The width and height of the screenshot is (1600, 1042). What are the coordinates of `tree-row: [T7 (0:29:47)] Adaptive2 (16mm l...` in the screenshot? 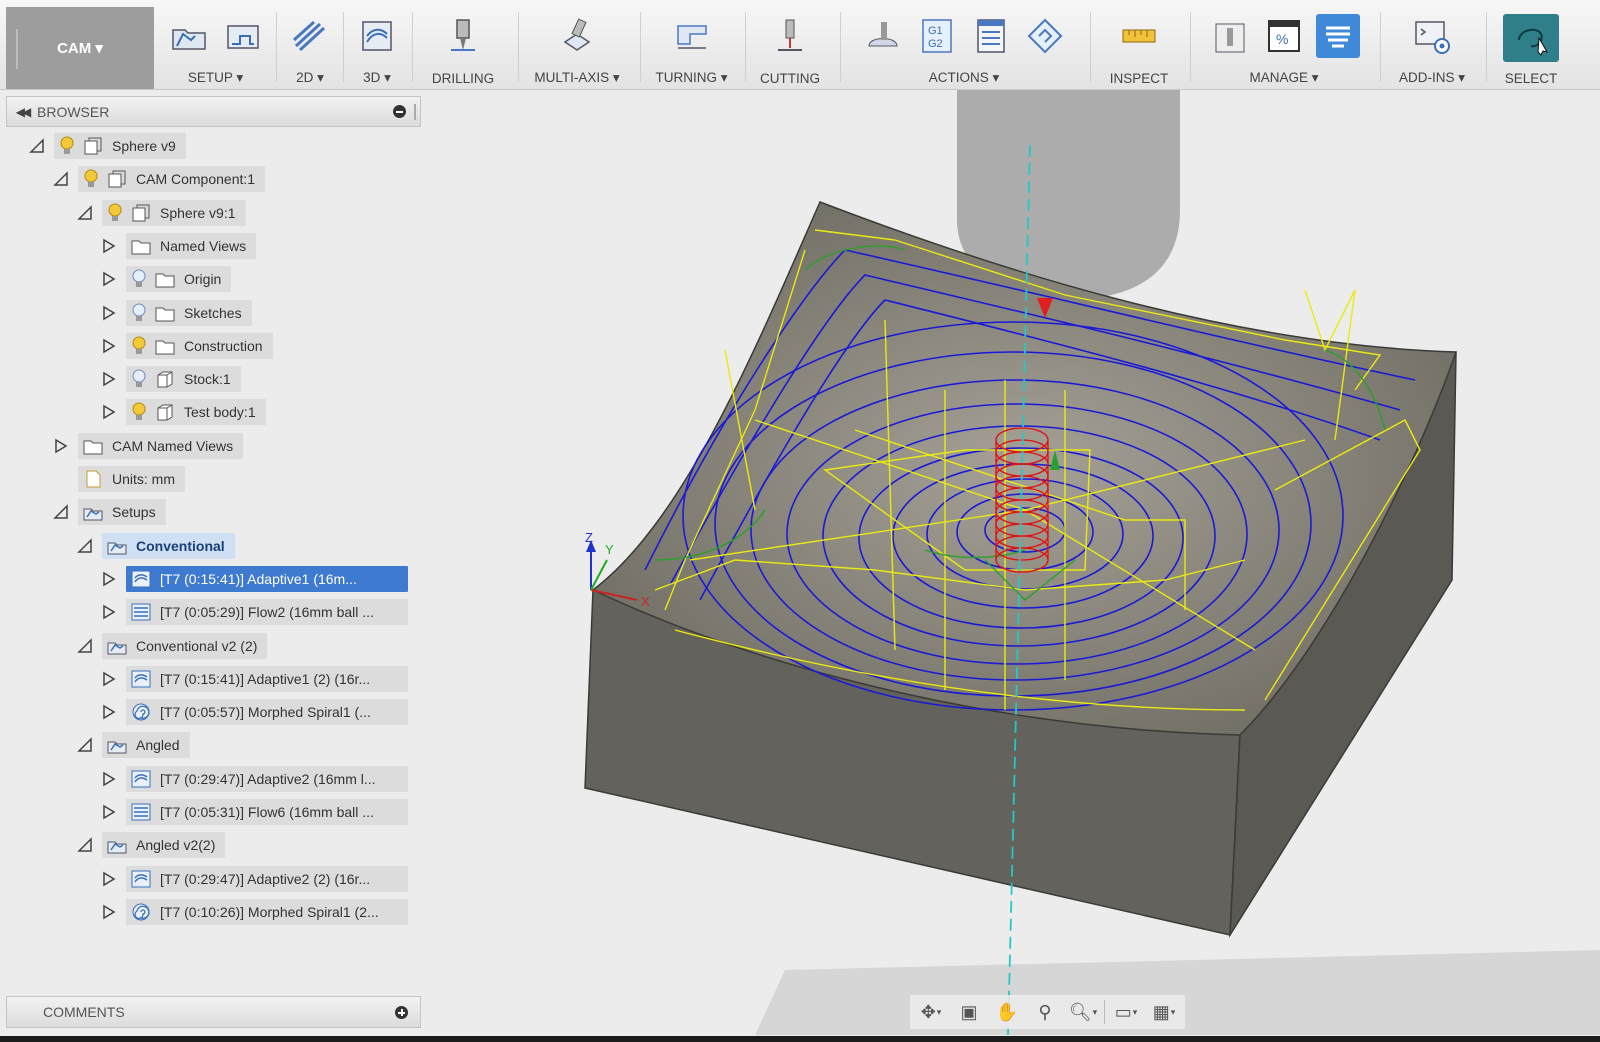 It's located at (254, 779).